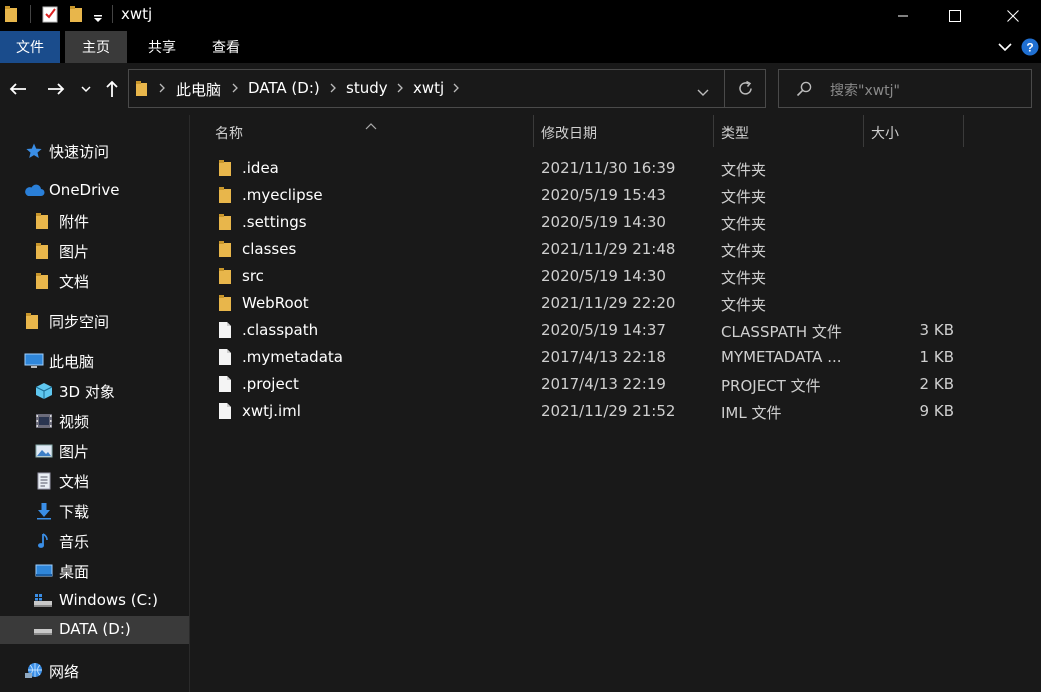 The width and height of the screenshot is (1041, 692). I want to click on help-button: ?, so click(1030, 47).